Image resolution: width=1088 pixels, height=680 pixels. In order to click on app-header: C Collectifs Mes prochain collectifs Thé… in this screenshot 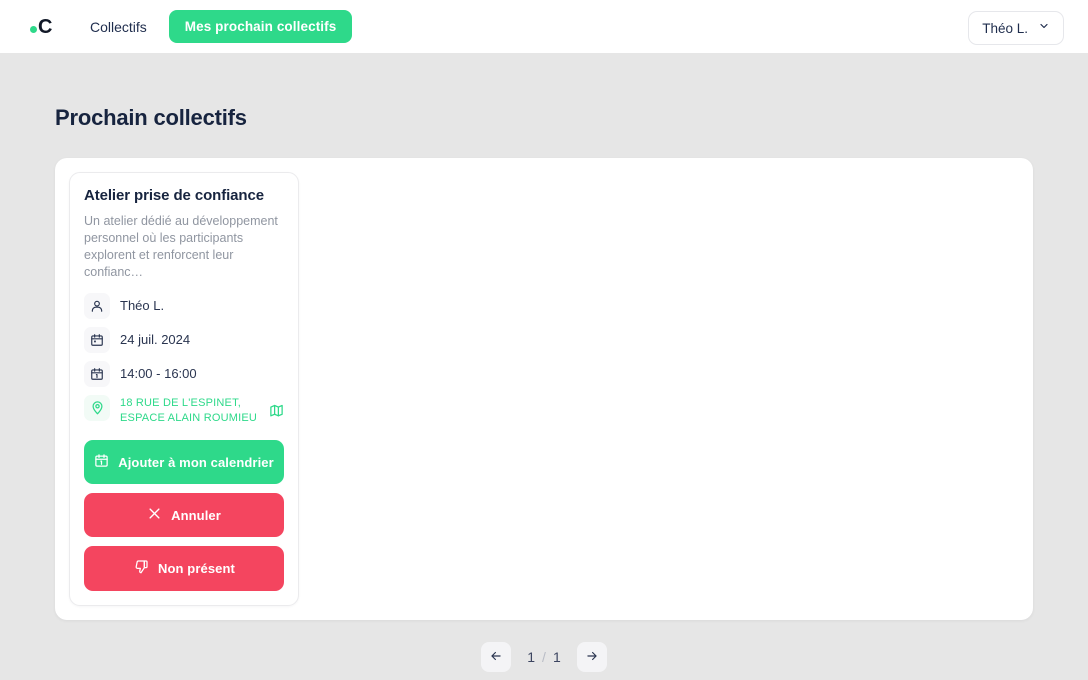, I will do `click(544, 26)`.